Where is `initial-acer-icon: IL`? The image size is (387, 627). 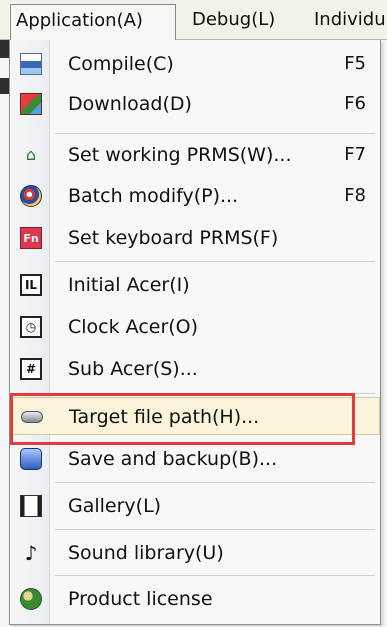 initial-acer-icon: IL is located at coordinates (31, 285).